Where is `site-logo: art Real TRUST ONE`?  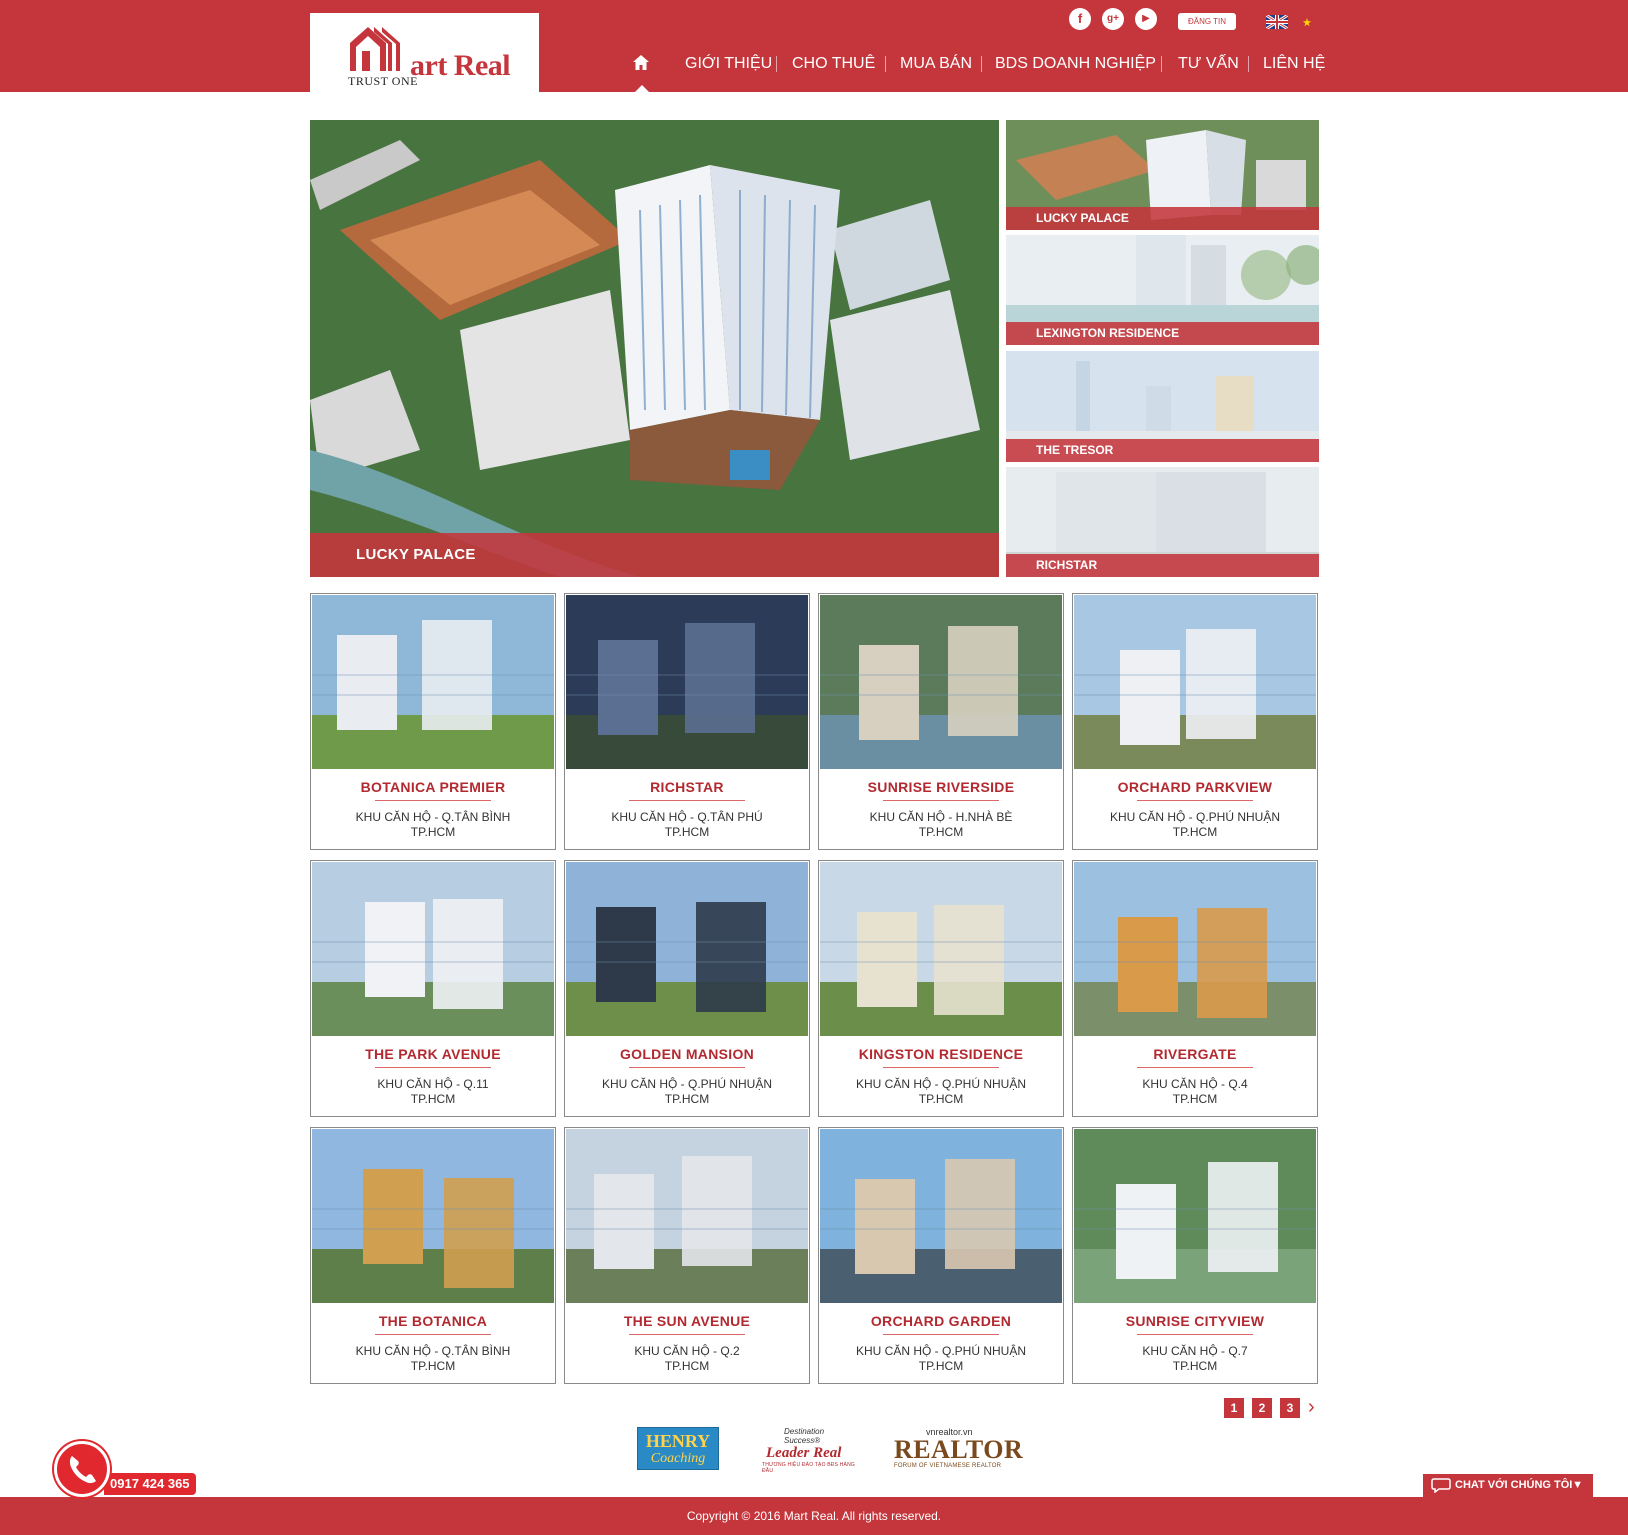
site-logo: art Real TRUST ONE is located at coordinates (424, 52).